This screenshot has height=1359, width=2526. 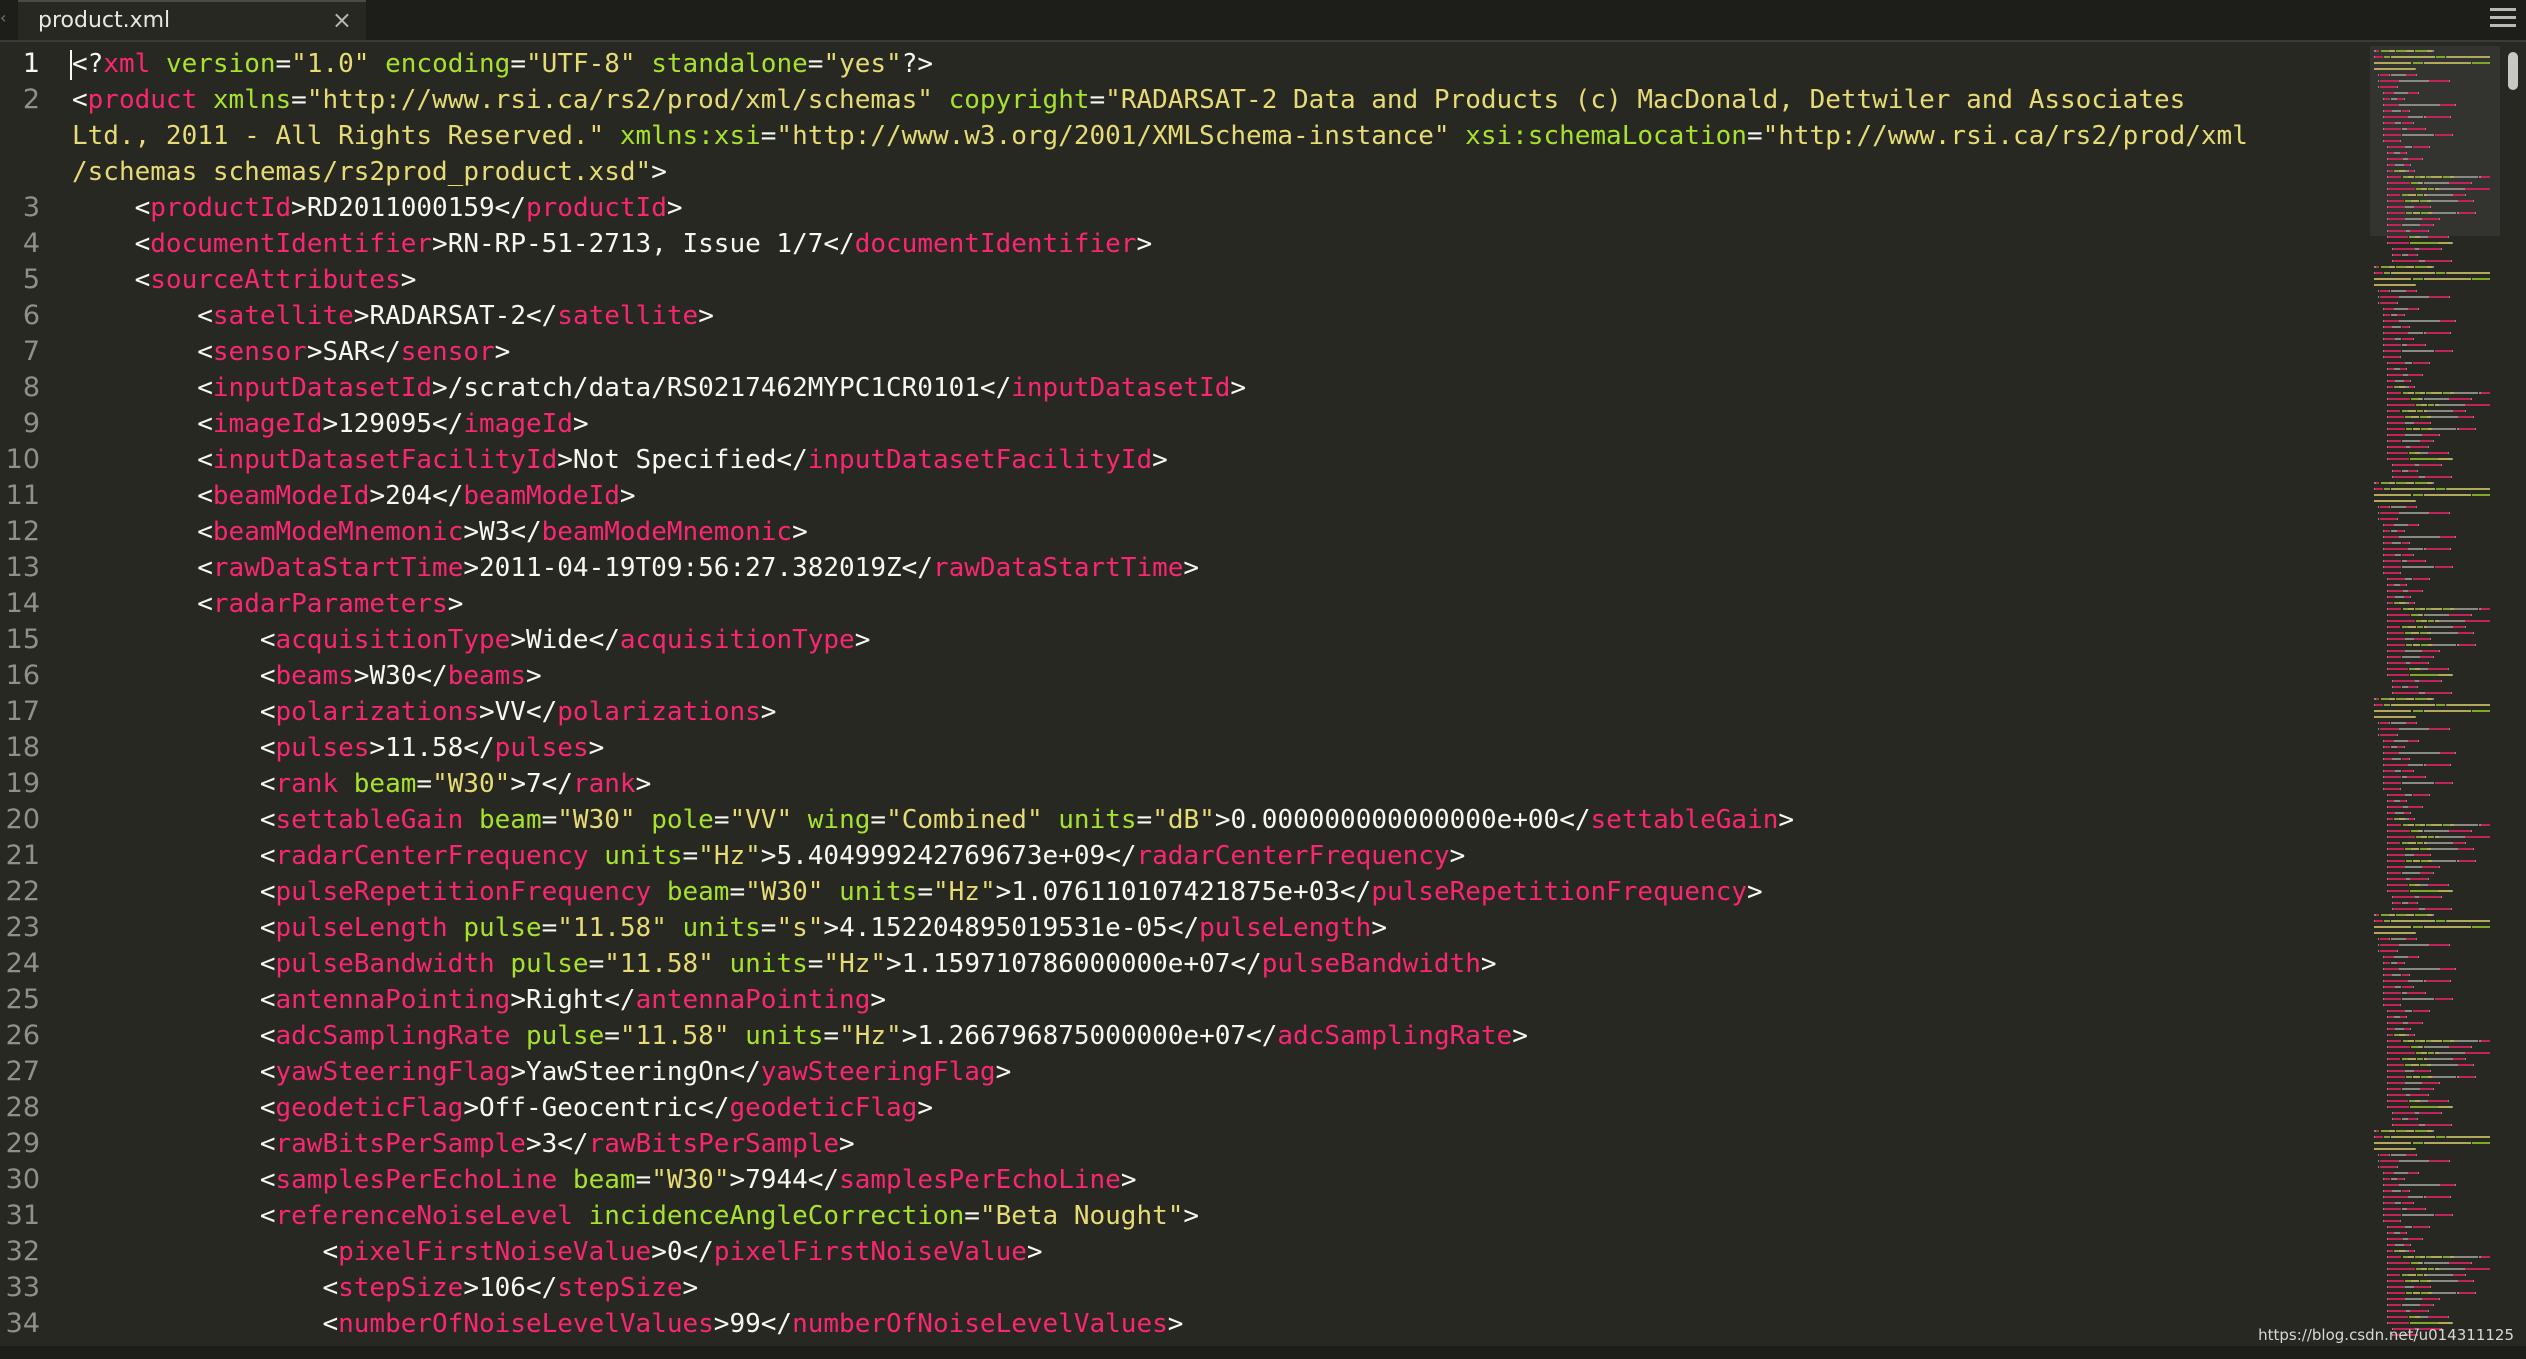 What do you see at coordinates (369, 172) in the screenshot?
I see `code-line: /schemas schemas/rs2prod_product.xsd">` at bounding box center [369, 172].